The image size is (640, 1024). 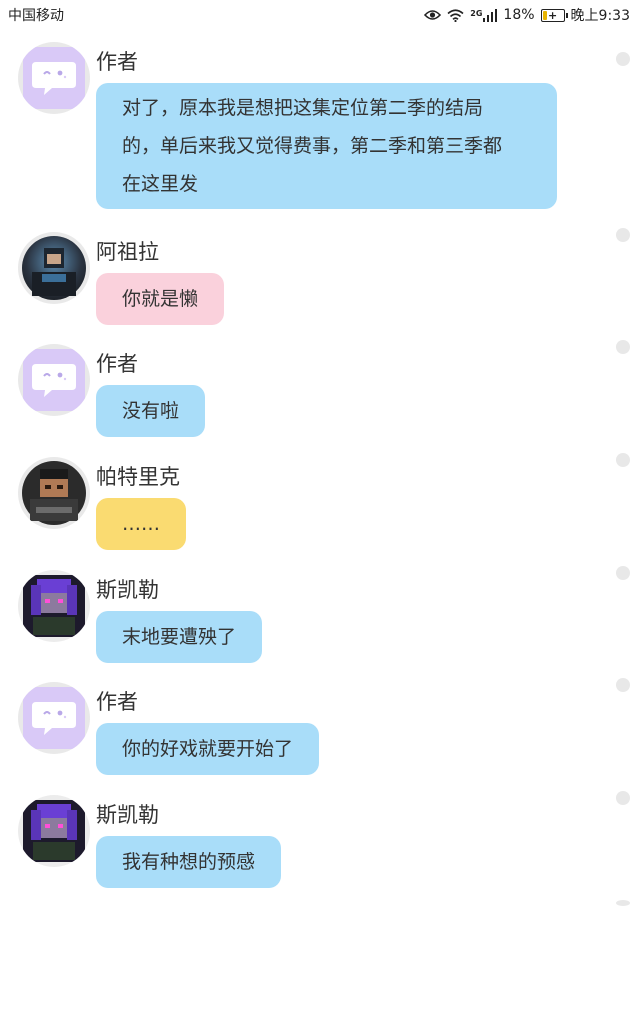 I want to click on network-type: 2G, so click(x=476, y=13).